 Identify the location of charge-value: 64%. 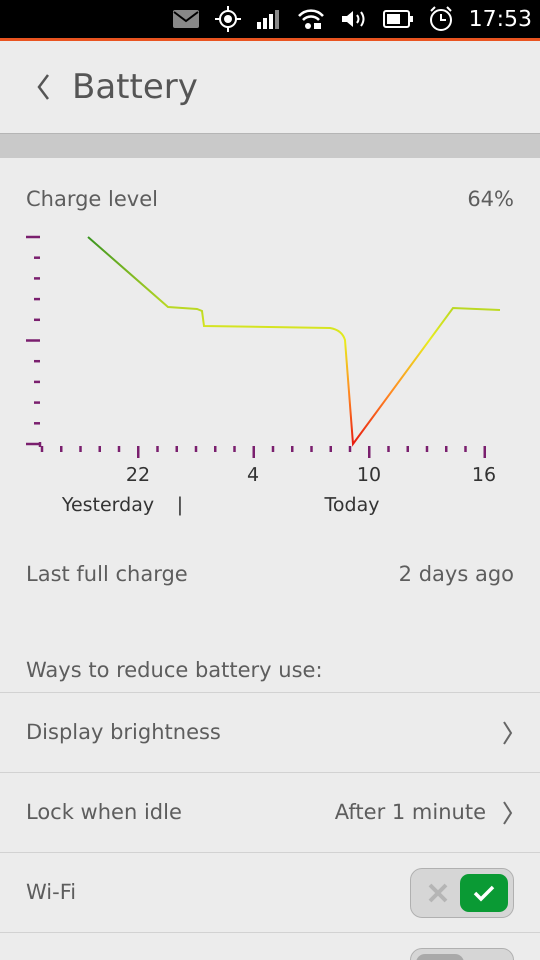
(490, 199).